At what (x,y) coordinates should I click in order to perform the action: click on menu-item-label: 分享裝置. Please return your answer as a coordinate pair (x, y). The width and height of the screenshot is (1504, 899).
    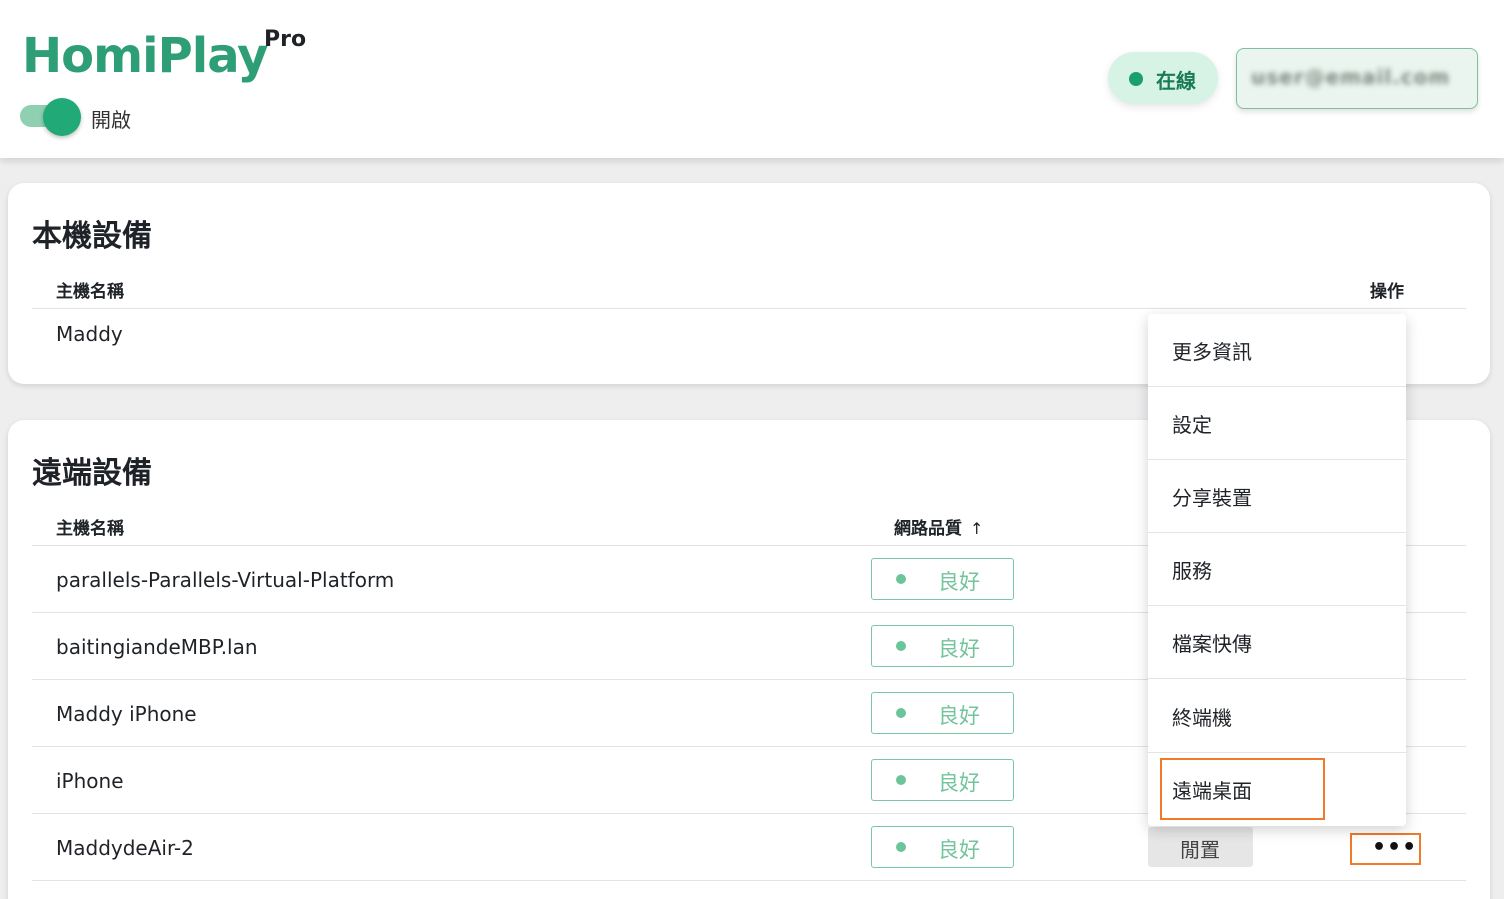
    Looking at the image, I should click on (1212, 498).